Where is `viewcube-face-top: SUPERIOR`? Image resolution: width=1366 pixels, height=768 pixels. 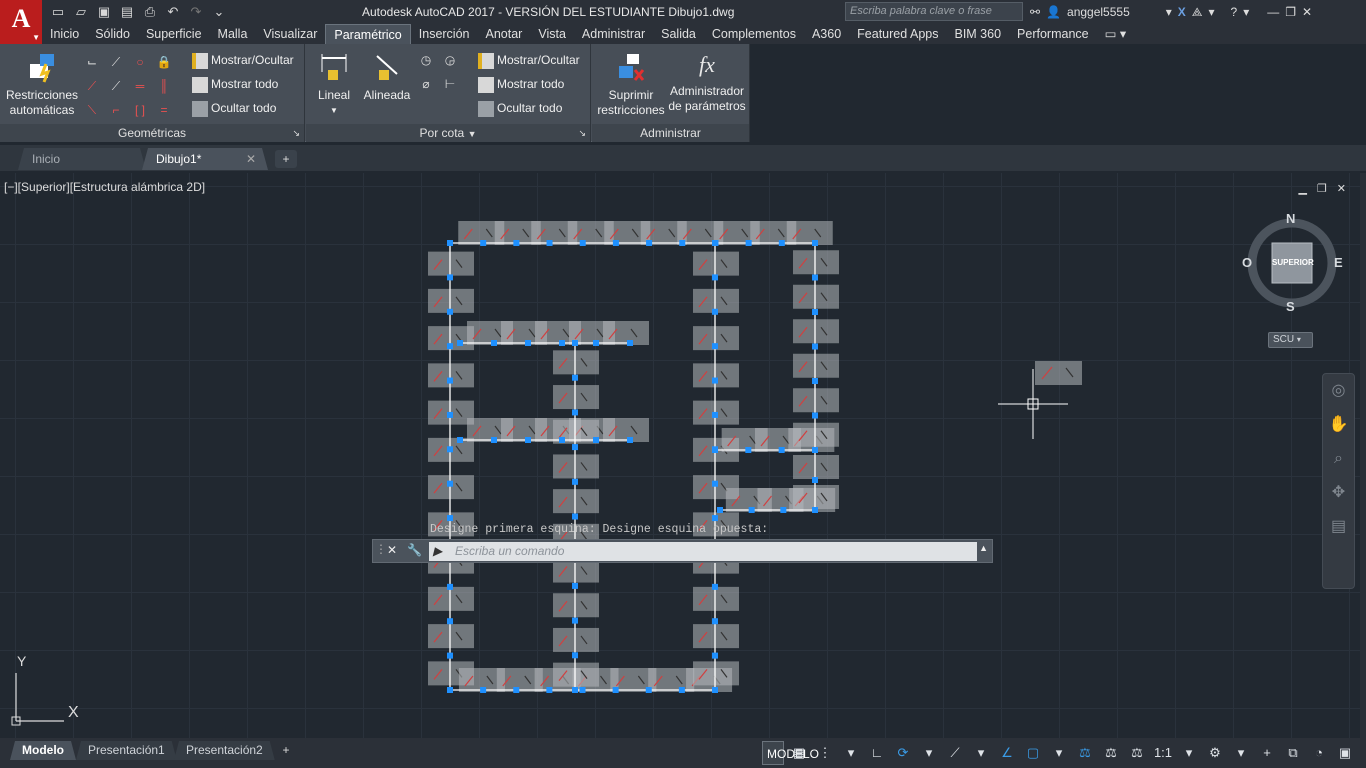 viewcube-face-top: SUPERIOR is located at coordinates (1293, 262).